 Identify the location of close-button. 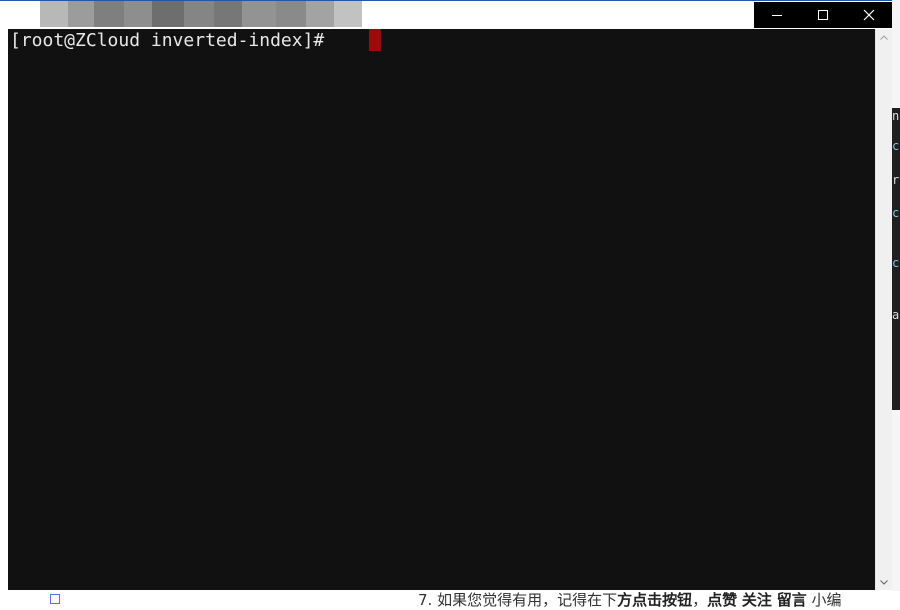
(869, 15).